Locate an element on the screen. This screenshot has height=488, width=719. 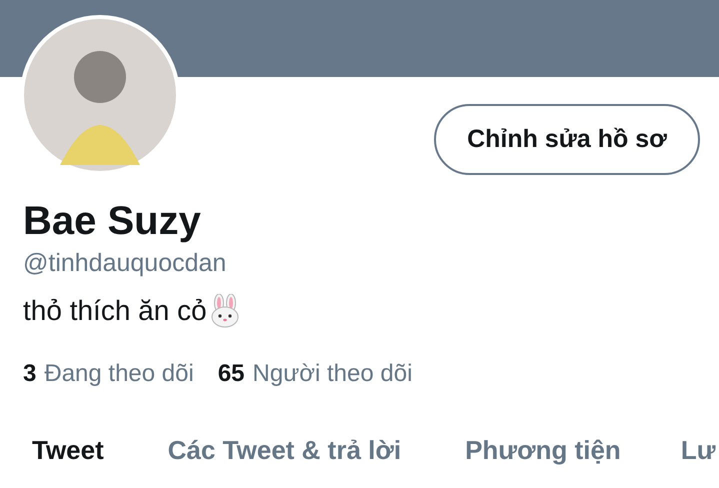
tab: Phương tiện is located at coordinates (543, 450).